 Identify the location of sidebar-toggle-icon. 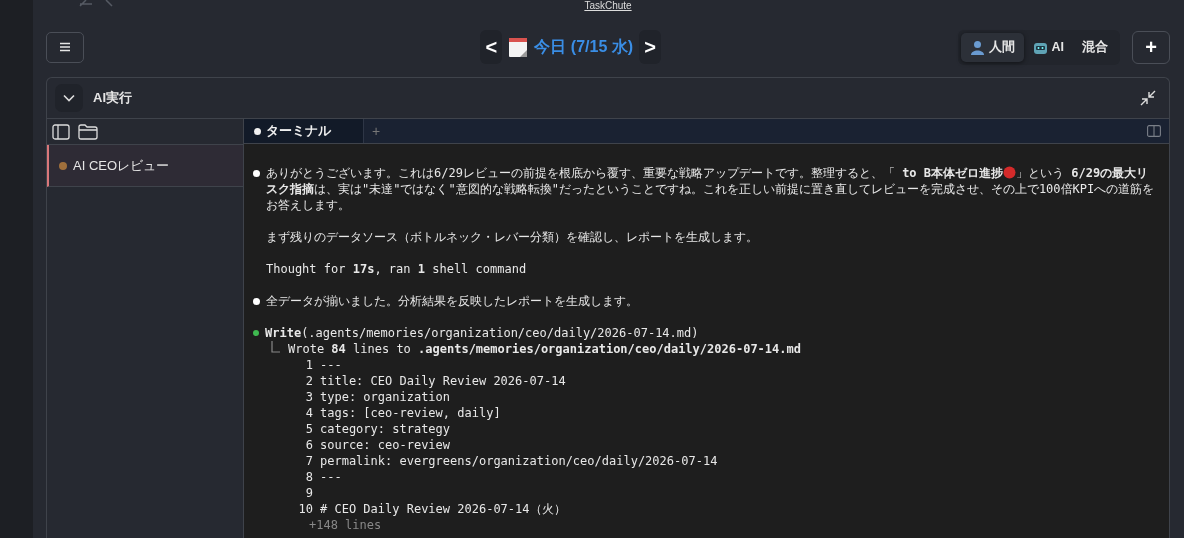
(61, 131).